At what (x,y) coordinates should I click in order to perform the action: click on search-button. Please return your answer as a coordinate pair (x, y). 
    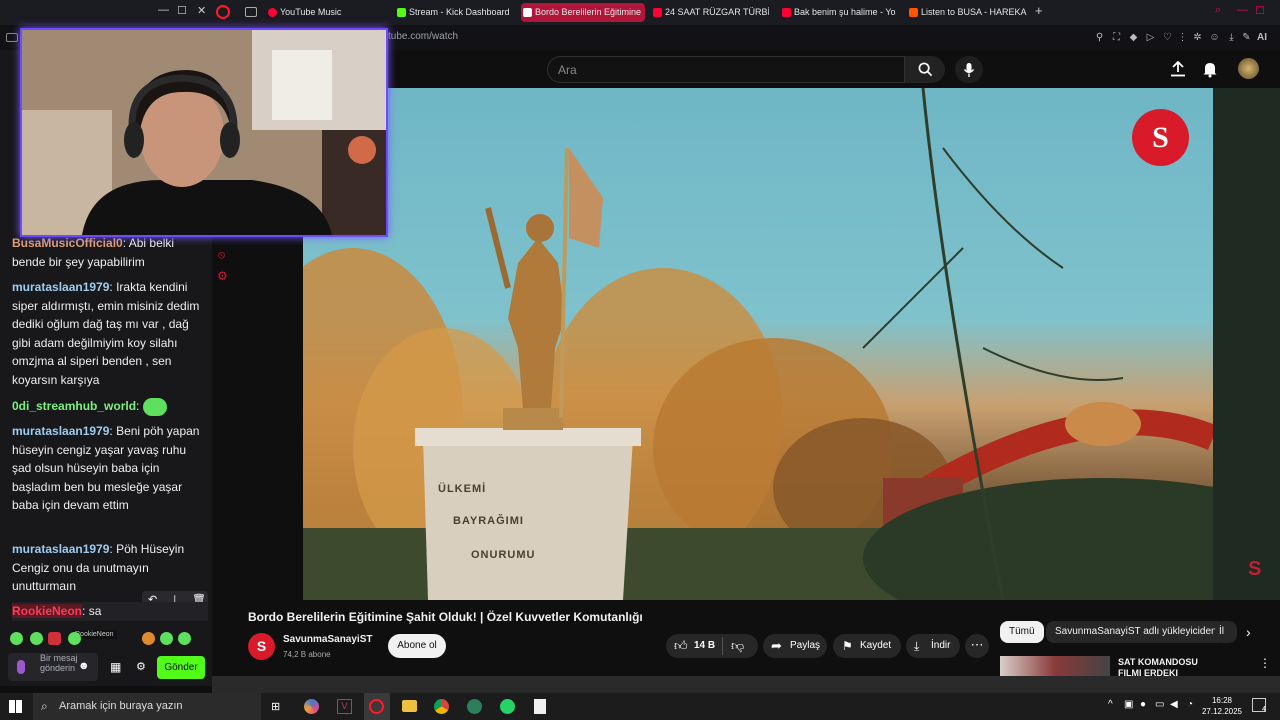
    Looking at the image, I should click on (925, 69).